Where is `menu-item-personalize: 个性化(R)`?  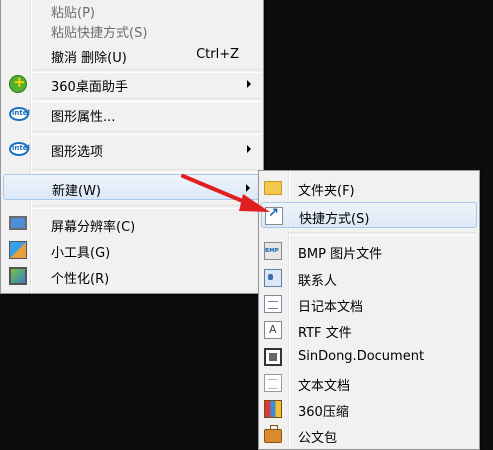
menu-item-personalize: 个性化(R) is located at coordinates (132, 276).